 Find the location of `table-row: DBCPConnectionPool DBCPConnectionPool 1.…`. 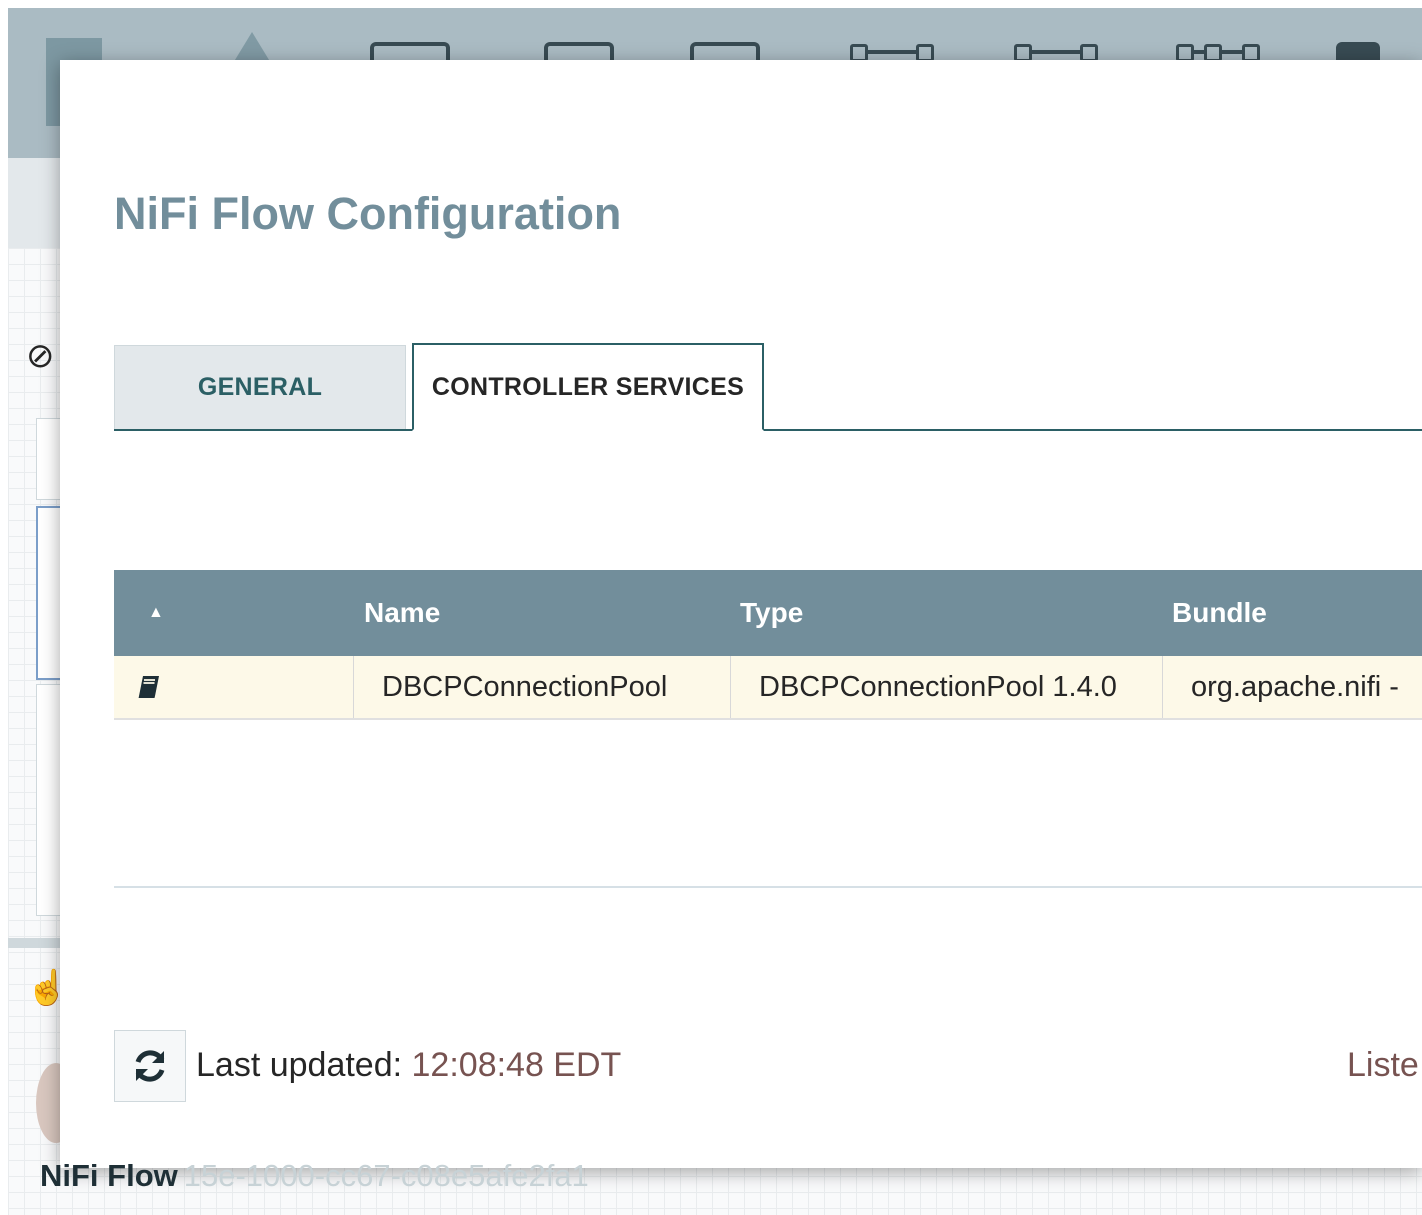

table-row: DBCPConnectionPool DBCPConnectionPool 1.… is located at coordinates (768, 688).